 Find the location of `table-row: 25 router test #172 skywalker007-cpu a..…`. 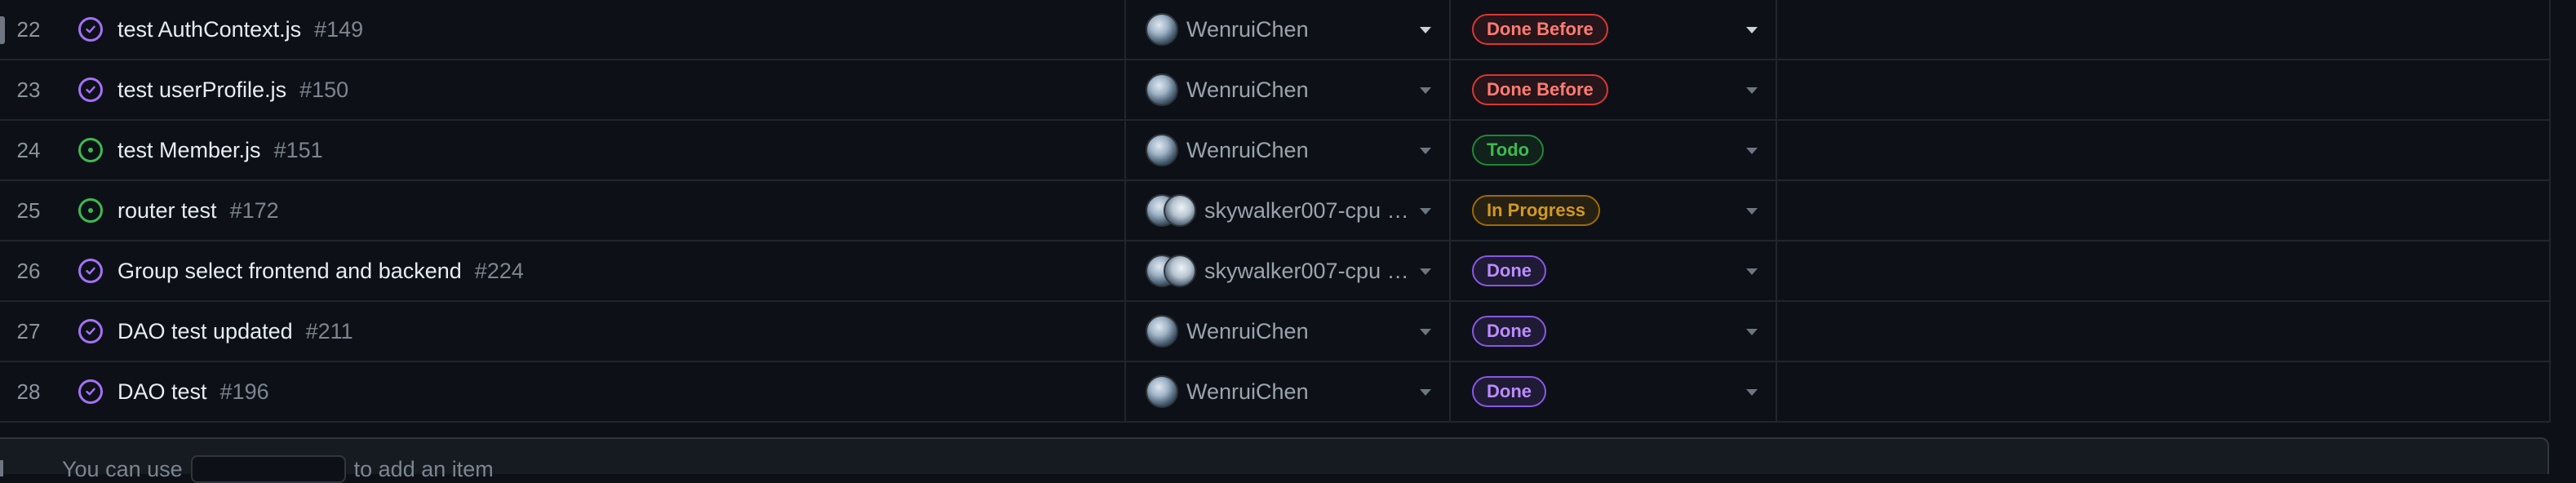

table-row: 25 router test #172 skywalker007-cpu a..… is located at coordinates (1274, 212).